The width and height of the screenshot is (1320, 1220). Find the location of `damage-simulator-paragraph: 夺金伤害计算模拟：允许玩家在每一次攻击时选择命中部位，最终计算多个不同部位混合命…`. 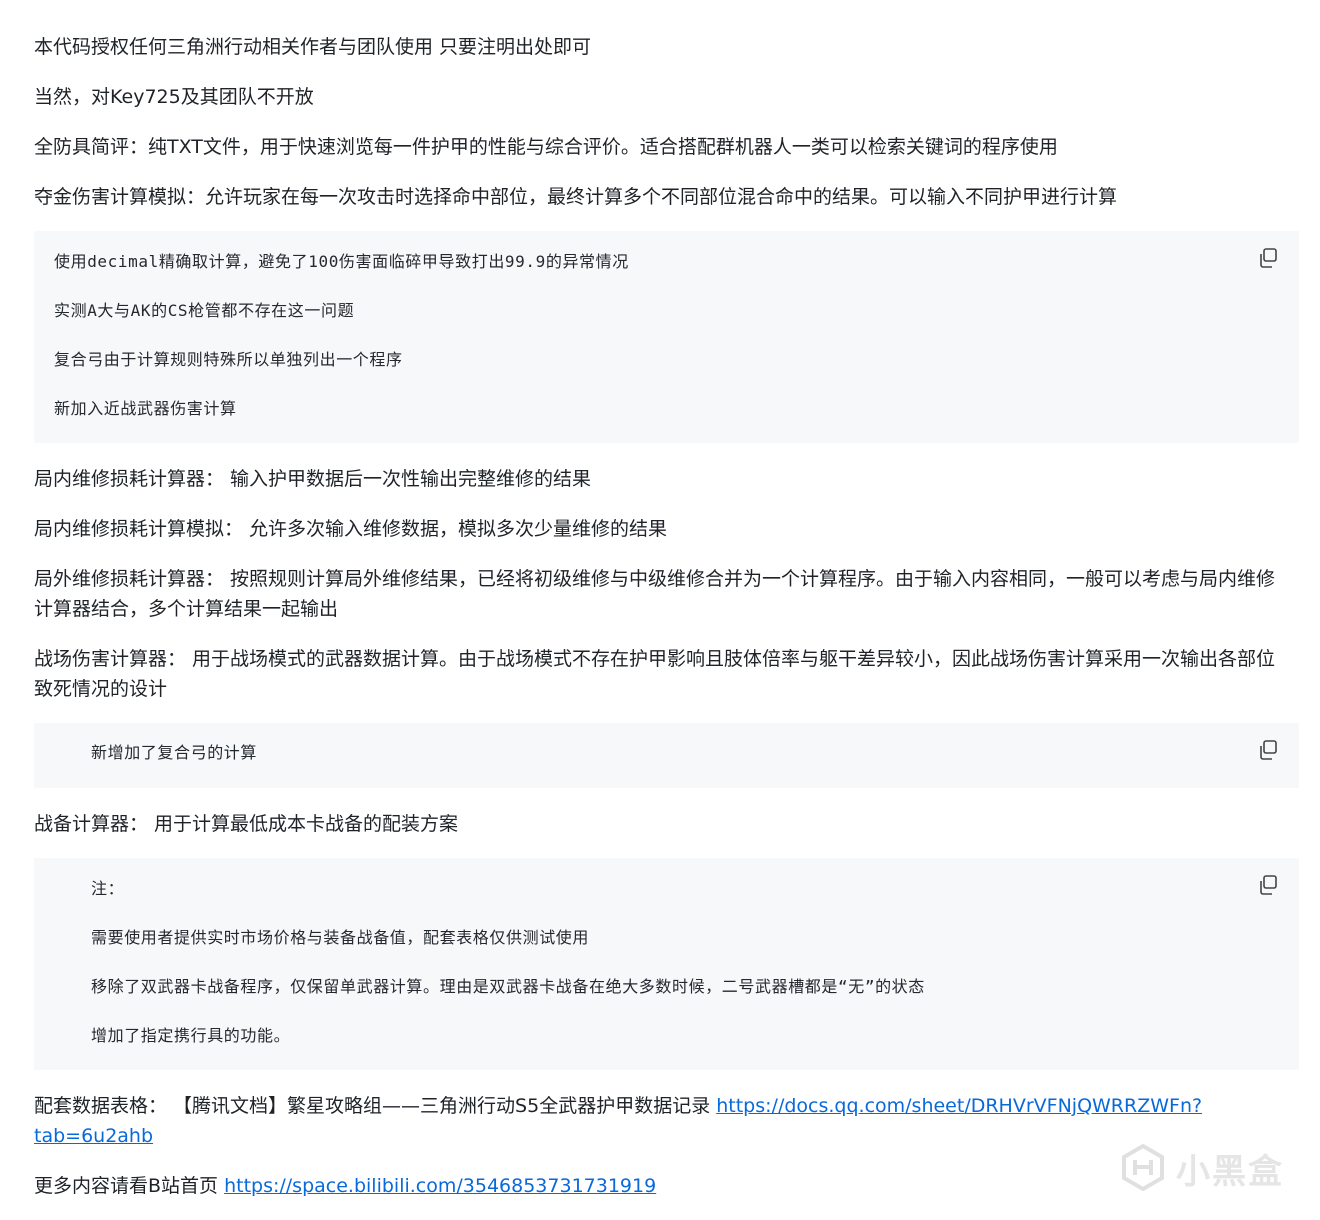

damage-simulator-paragraph: 夺金伤害计算模拟：允许玩家在每一次攻击时选择命中部位，最终计算多个不同部位混合命… is located at coordinates (576, 197).